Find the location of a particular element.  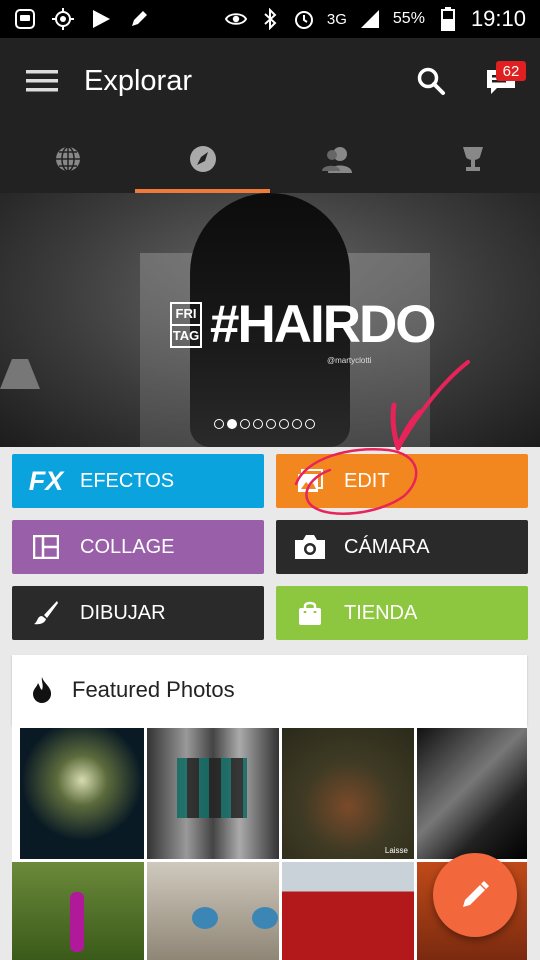

photo-credit: Laisse is located at coordinates (396, 850).